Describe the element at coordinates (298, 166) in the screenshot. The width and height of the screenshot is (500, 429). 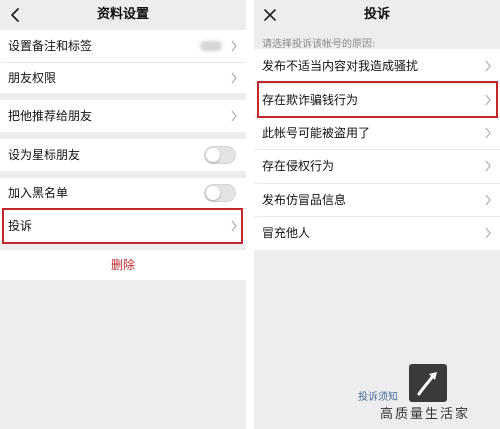
I see `reason-label: 存在侵权行为` at that location.